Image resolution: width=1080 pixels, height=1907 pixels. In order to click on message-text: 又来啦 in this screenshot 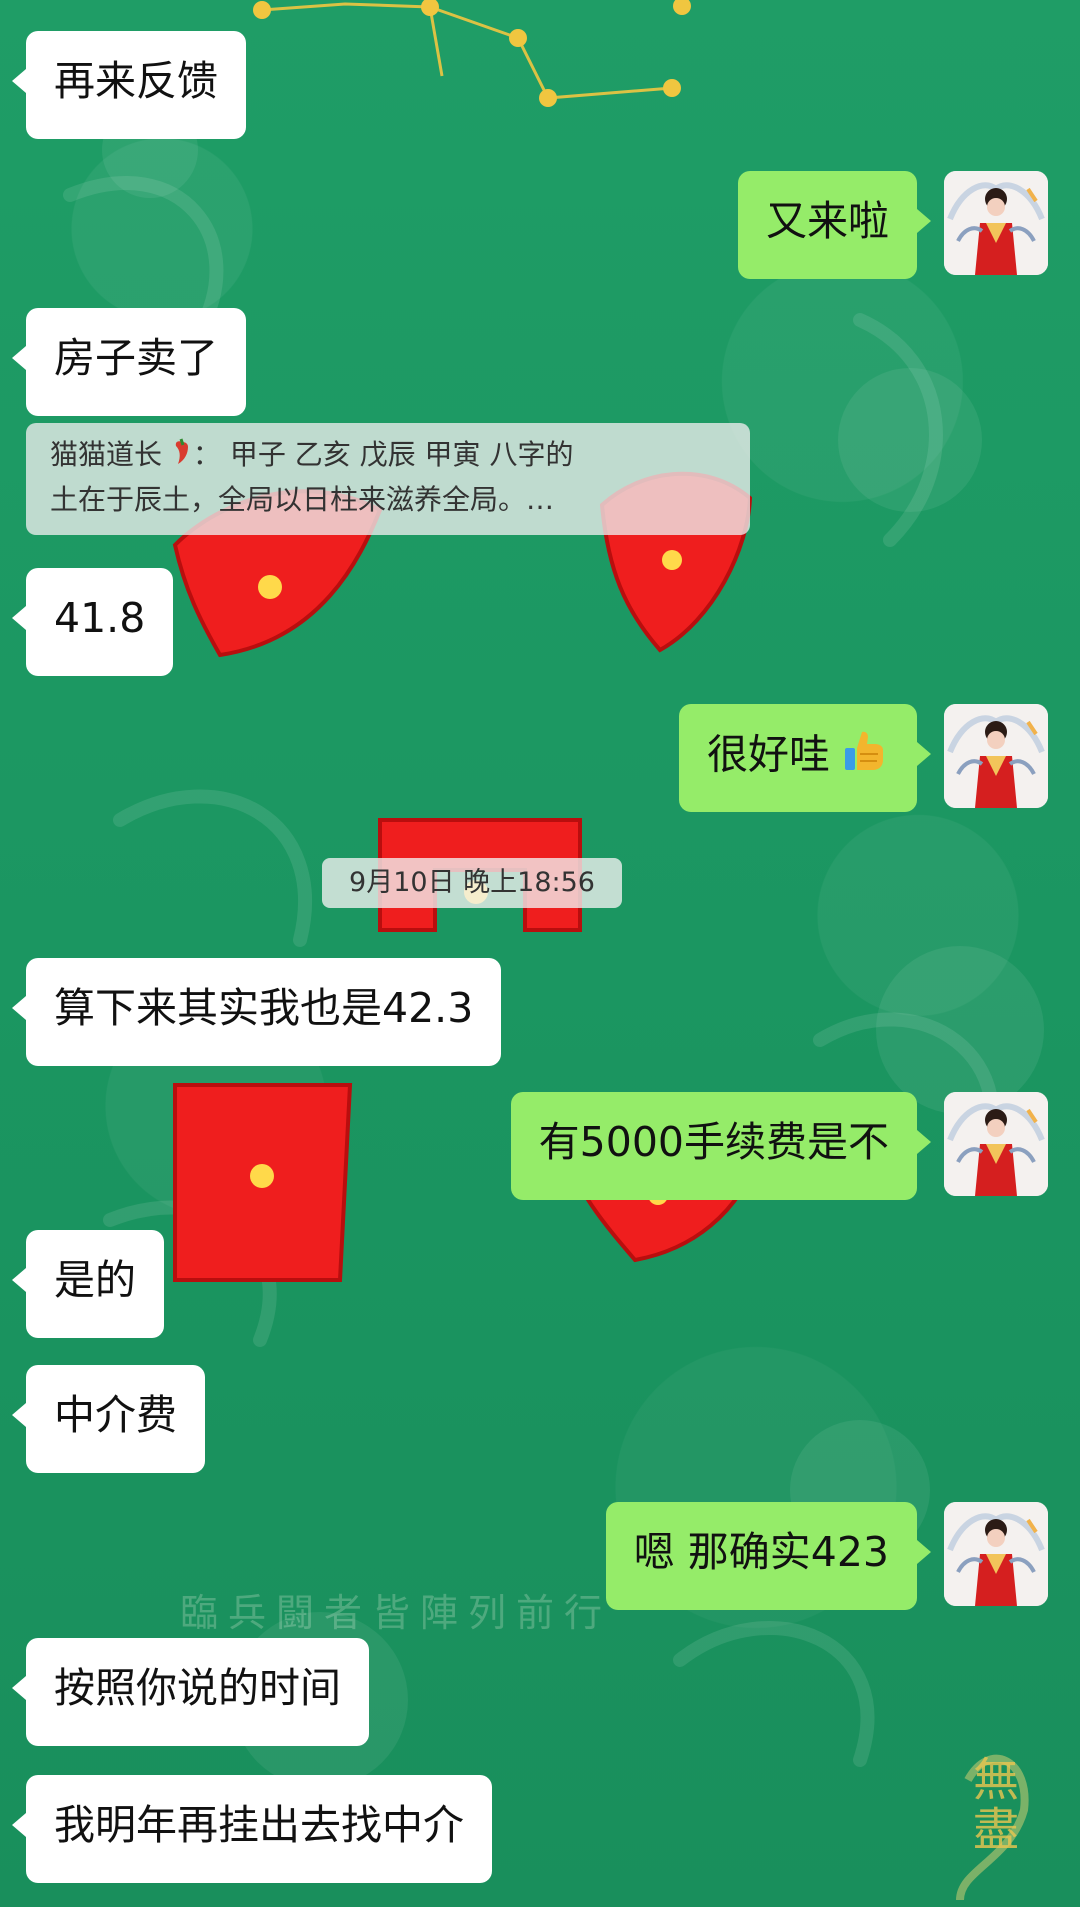, I will do `click(827, 221)`.